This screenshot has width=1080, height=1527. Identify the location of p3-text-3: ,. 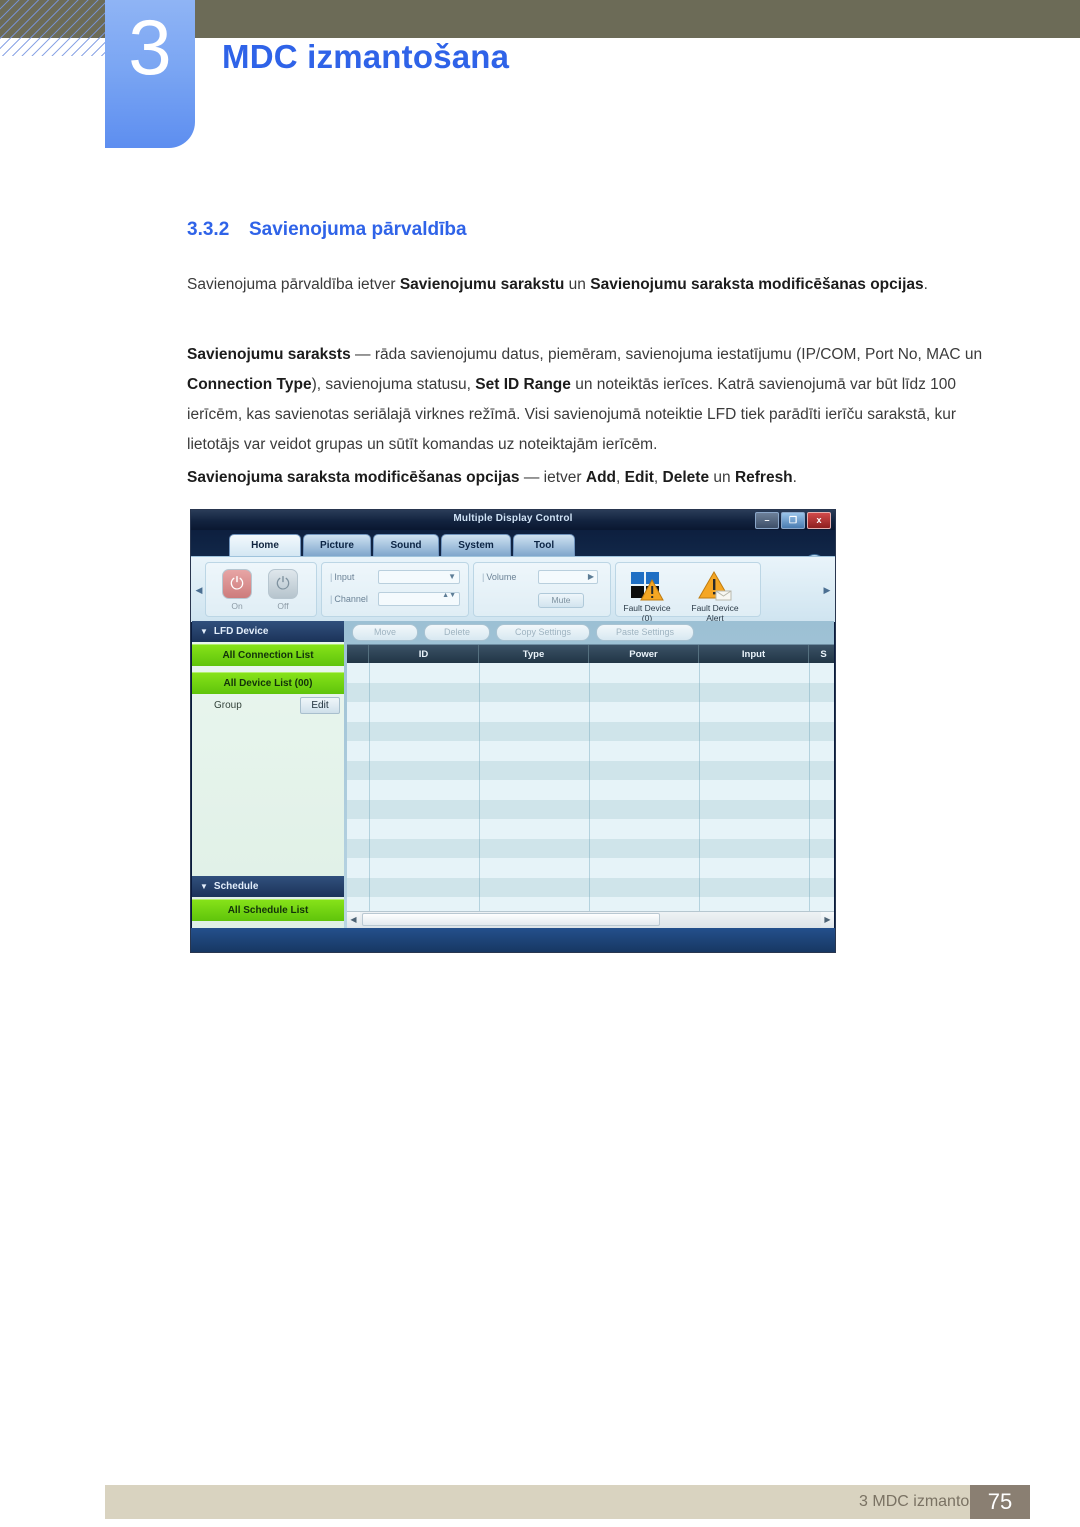
(658, 477).